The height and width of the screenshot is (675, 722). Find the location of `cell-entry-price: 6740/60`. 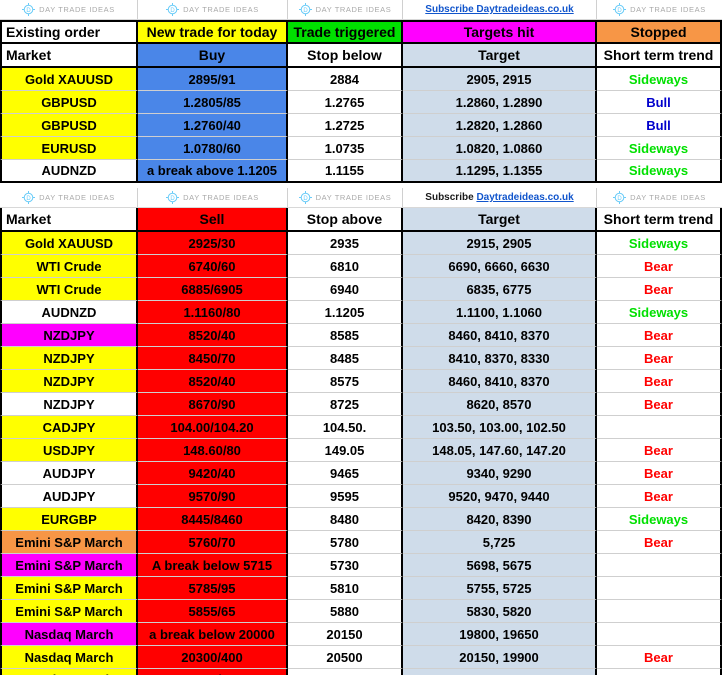

cell-entry-price: 6740/60 is located at coordinates (213, 266).